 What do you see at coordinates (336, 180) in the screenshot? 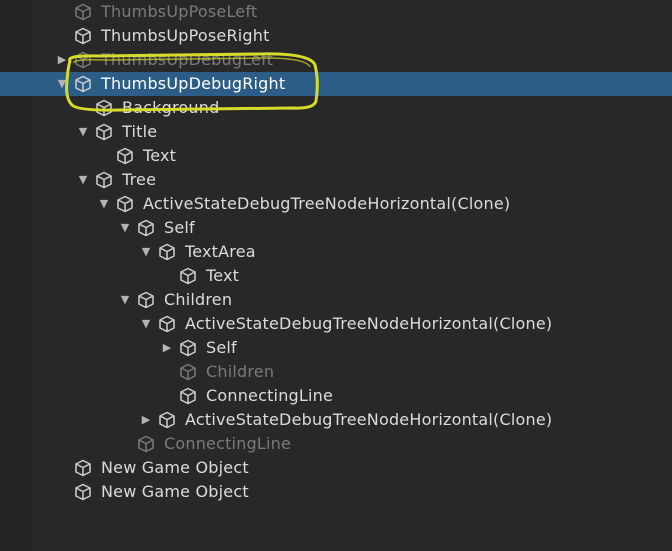
I see `hierarchy-row: ▼ Tree` at bounding box center [336, 180].